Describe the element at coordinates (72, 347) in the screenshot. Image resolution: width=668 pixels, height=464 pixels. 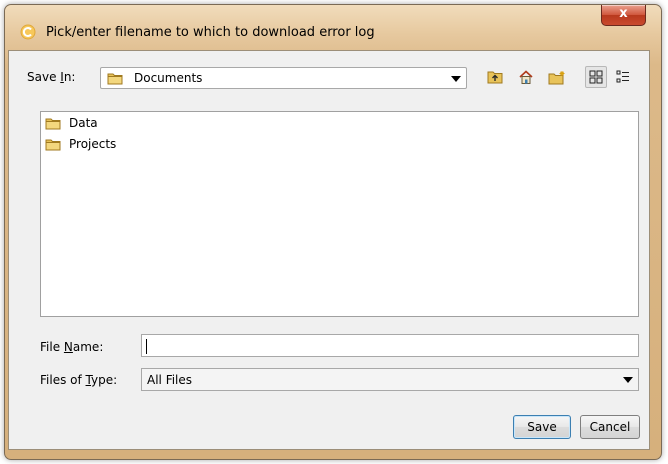
I see `file-name-label: File Name:` at that location.